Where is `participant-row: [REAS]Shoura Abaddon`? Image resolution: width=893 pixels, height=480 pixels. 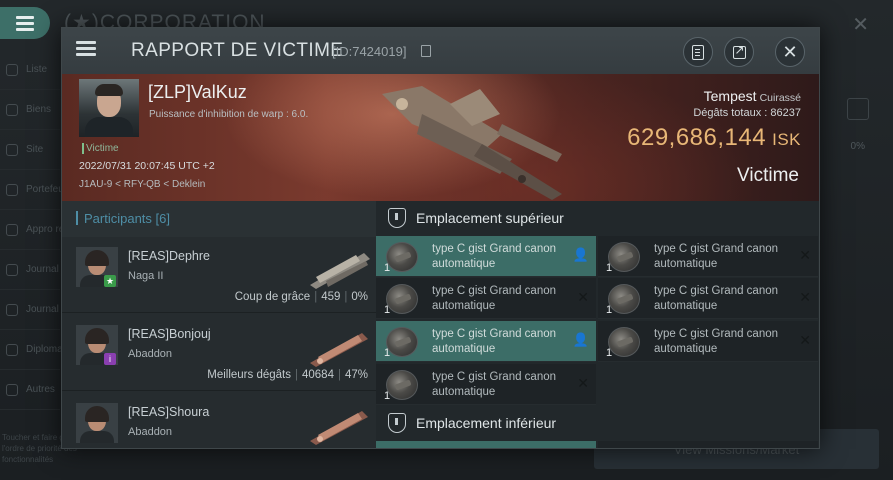 participant-row: [REAS]Shoura Abaddon is located at coordinates (219, 420).